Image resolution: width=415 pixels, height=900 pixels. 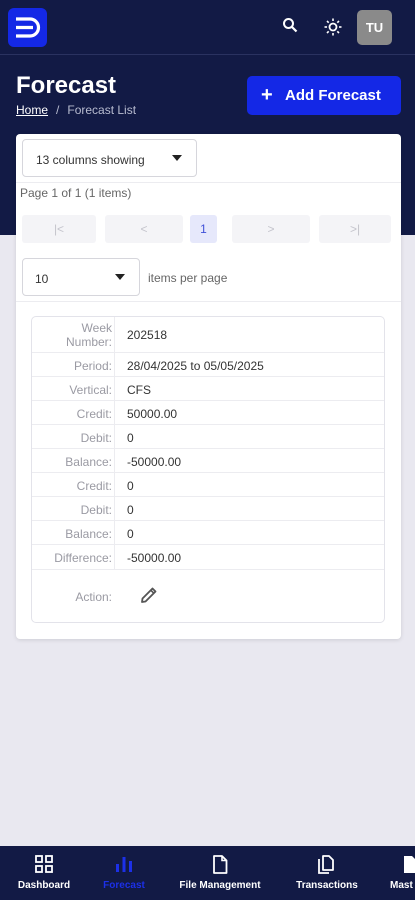 I want to click on record-row-week-number: Week Number: 202518, so click(x=208, y=335).